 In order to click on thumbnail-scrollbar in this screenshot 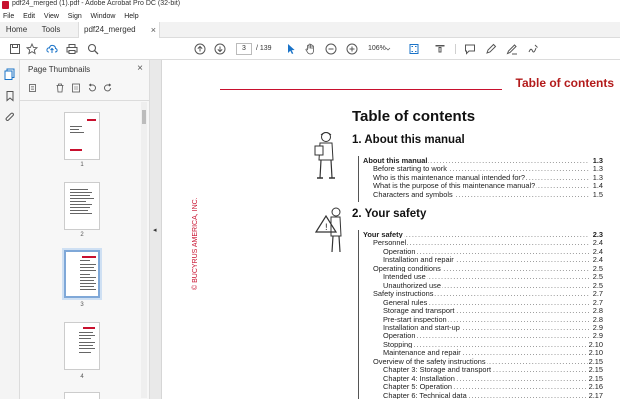, I will do `click(144, 250)`.